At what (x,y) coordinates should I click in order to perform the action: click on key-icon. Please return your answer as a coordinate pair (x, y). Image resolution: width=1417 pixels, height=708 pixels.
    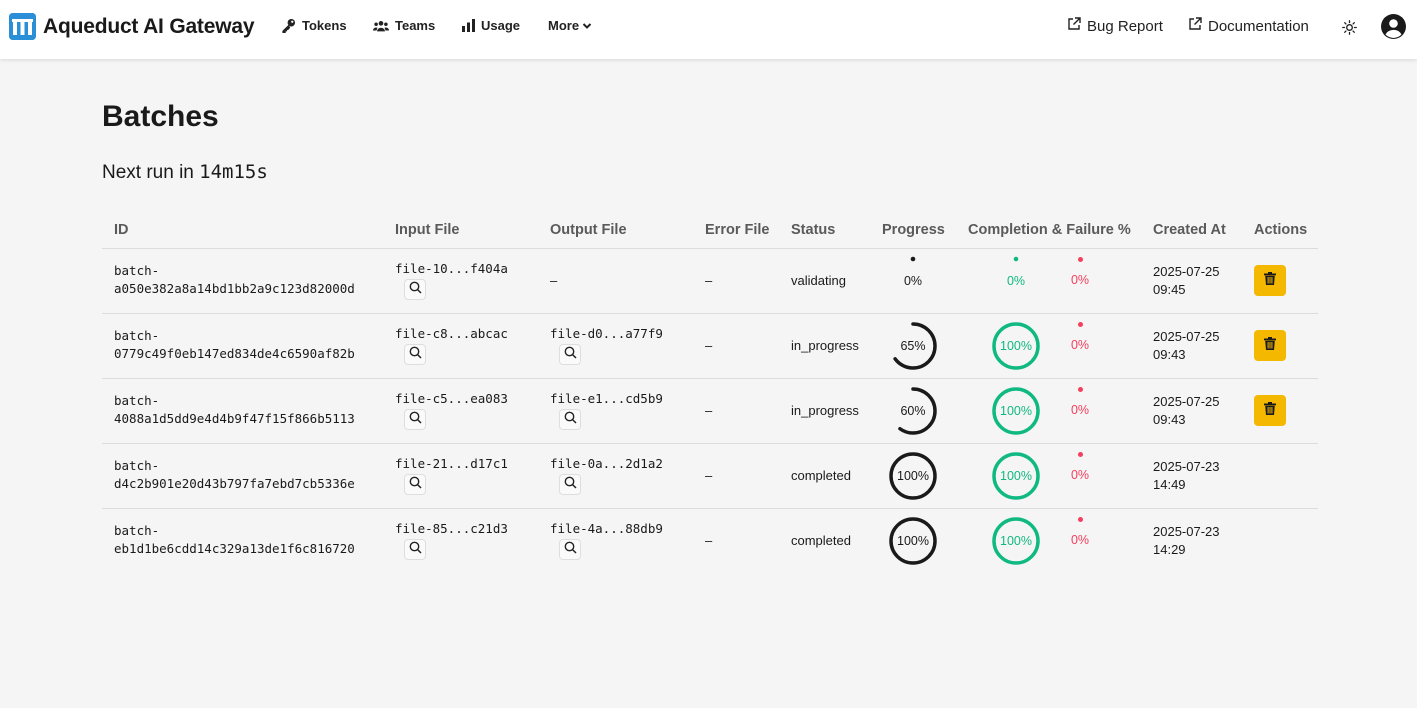
    Looking at the image, I should click on (288, 25).